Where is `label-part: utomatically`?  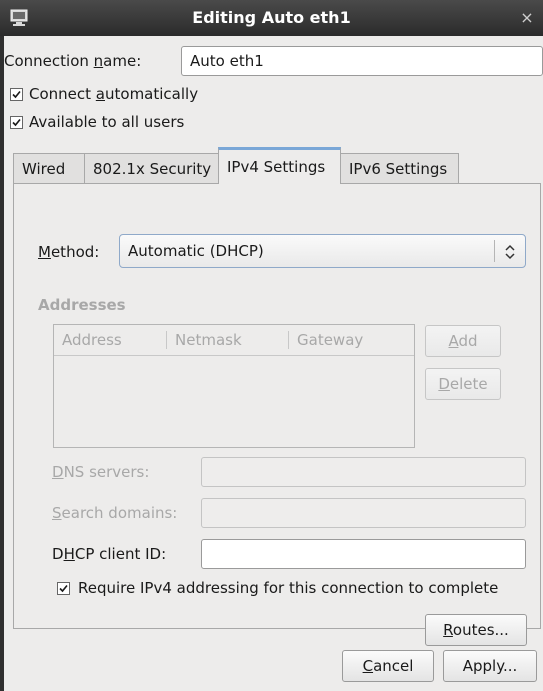 label-part: utomatically is located at coordinates (152, 94).